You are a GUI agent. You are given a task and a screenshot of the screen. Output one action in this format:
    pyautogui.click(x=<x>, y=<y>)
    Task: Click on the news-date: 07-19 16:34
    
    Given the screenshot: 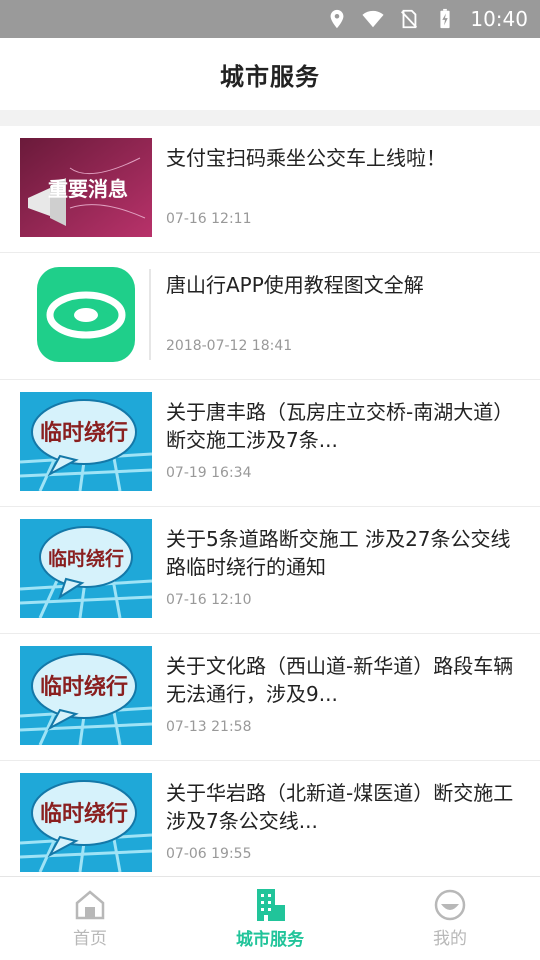 What is the action you would take?
    pyautogui.click(x=209, y=473)
    